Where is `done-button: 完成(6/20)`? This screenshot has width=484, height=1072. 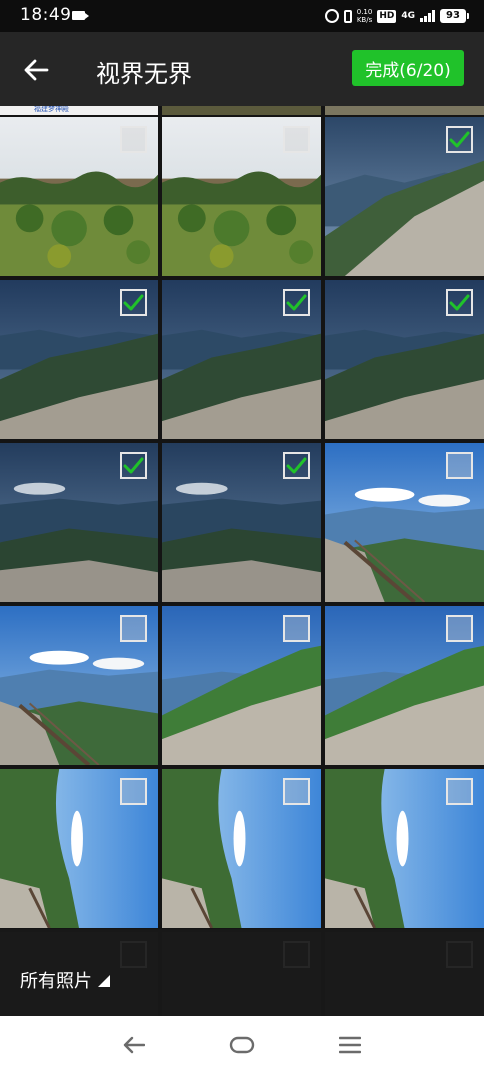 done-button: 完成(6/20) is located at coordinates (408, 68).